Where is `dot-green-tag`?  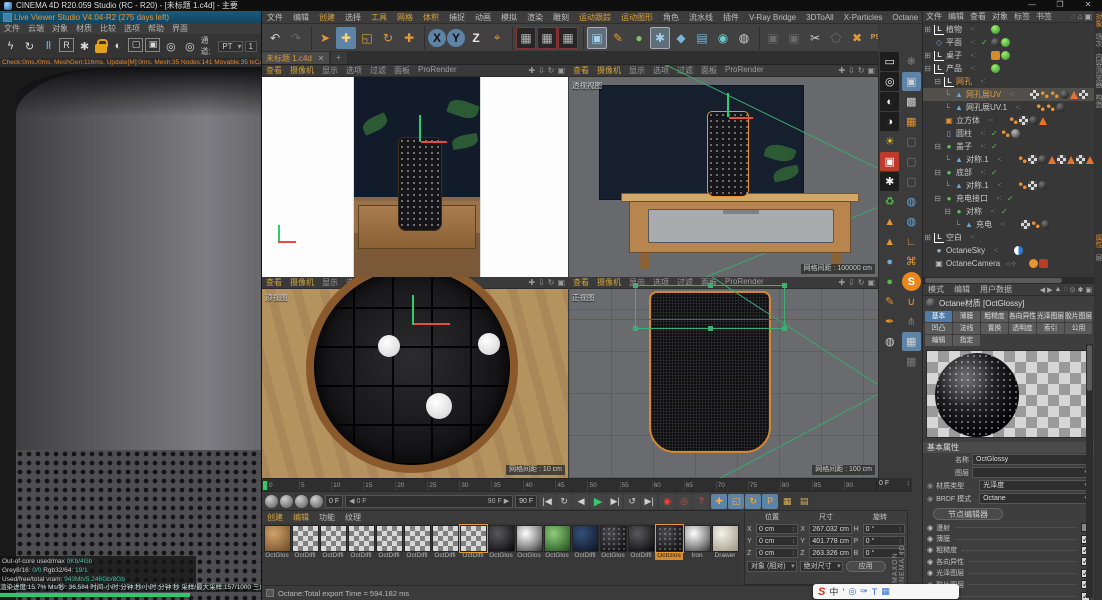 dot-green-tag is located at coordinates (995, 68).